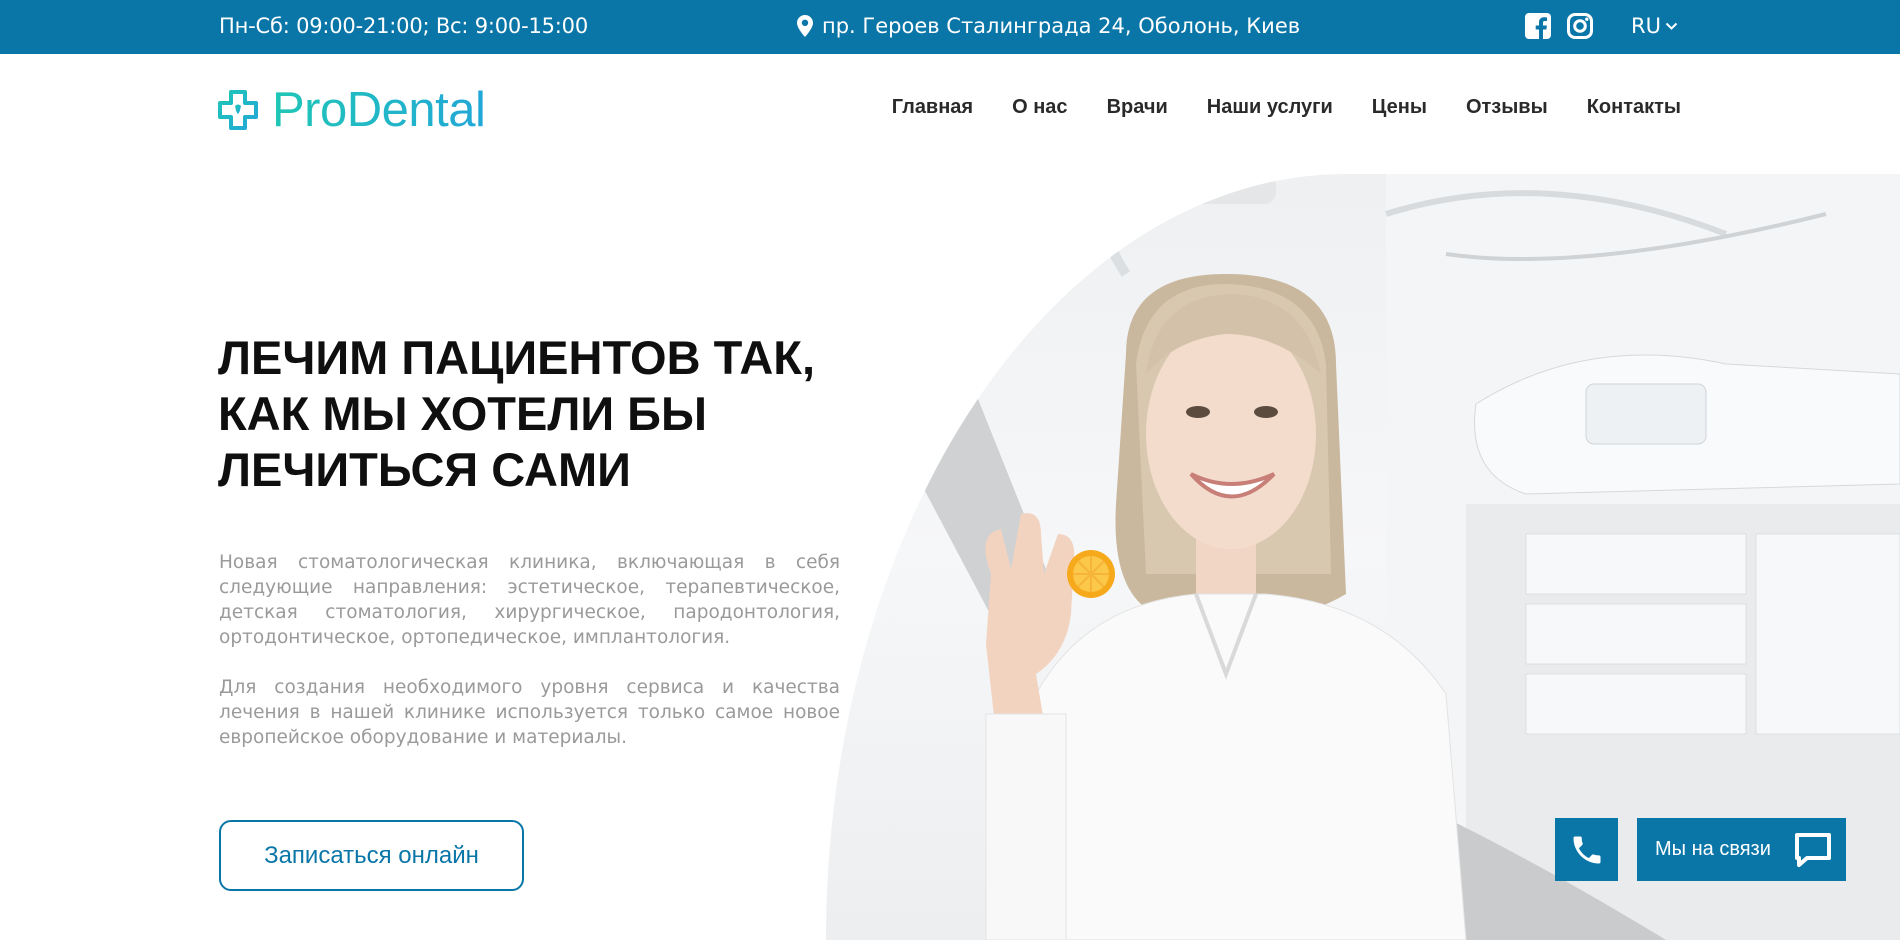  I want to click on language-selector: RU, so click(1654, 26).